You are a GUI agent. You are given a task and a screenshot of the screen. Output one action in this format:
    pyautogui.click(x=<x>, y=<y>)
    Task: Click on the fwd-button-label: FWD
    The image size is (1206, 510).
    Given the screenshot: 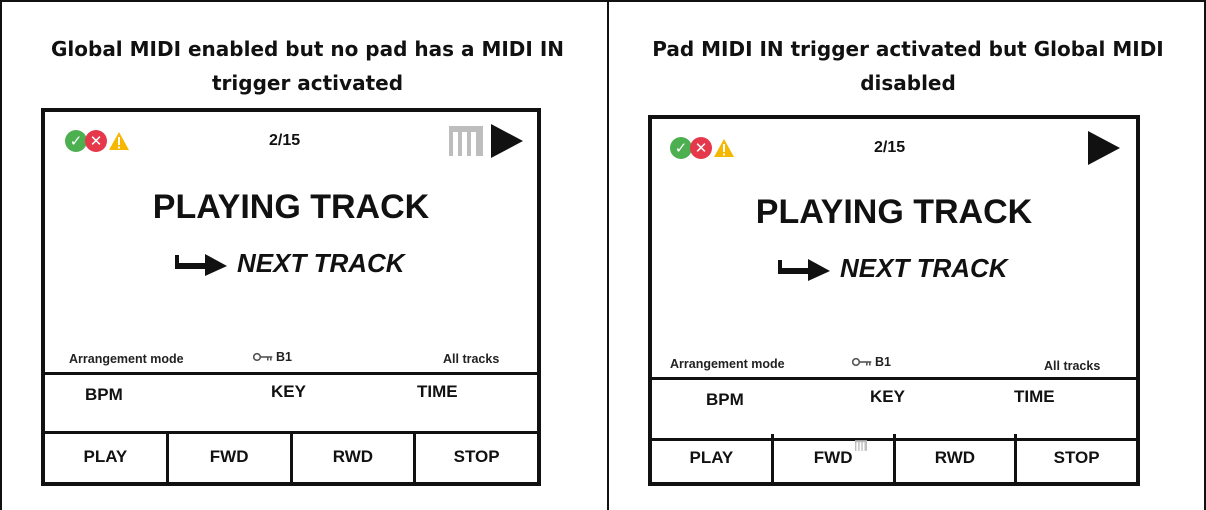 What is the action you would take?
    pyautogui.click(x=833, y=457)
    